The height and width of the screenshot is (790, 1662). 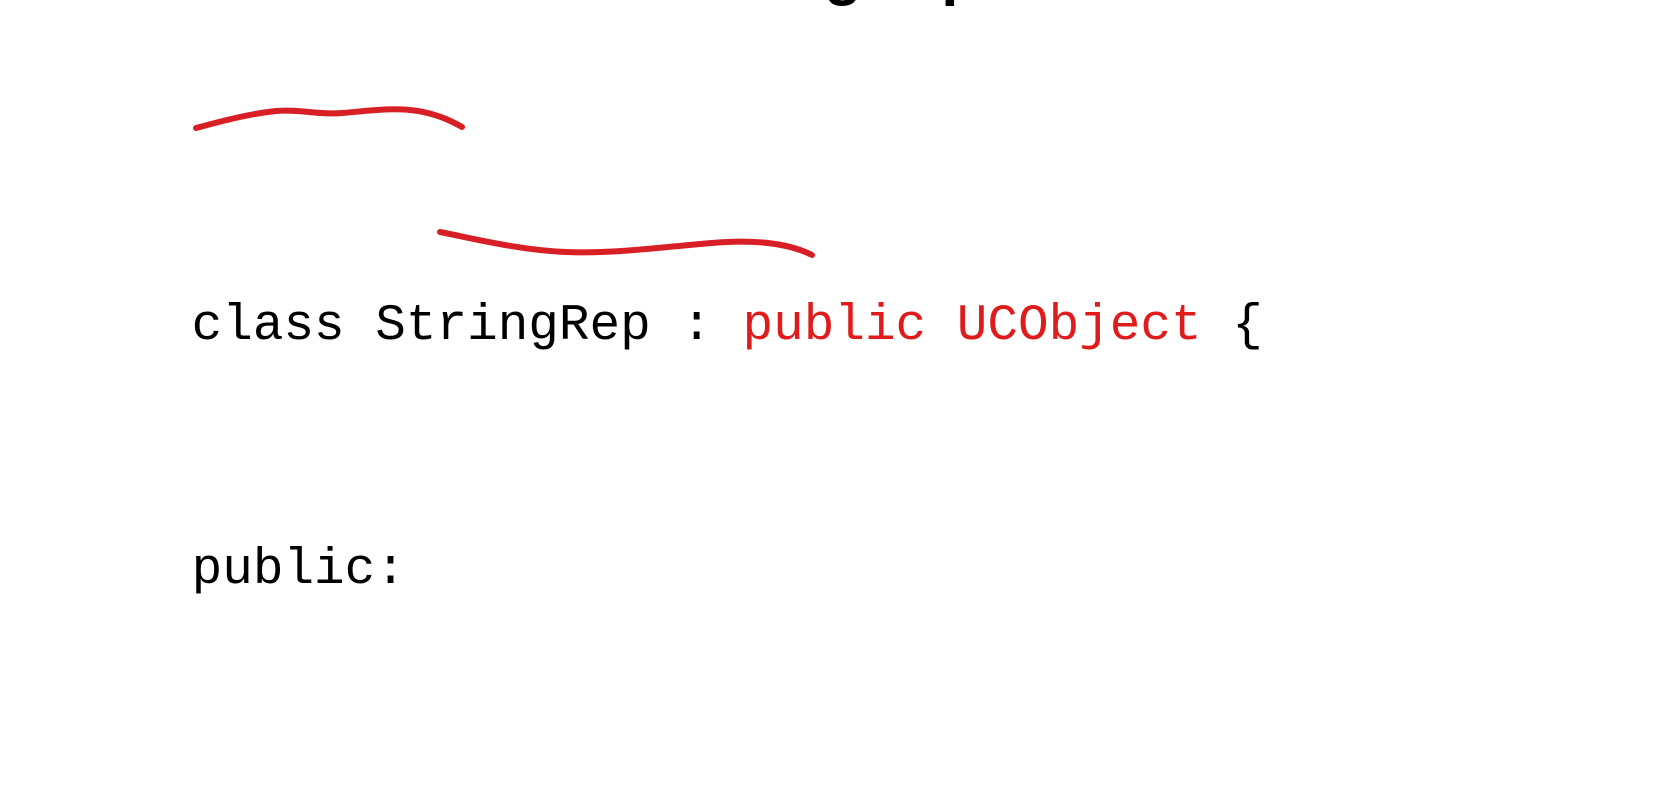 What do you see at coordinates (831, 2) in the screenshot?
I see `slide-title-text: StringRep` at bounding box center [831, 2].